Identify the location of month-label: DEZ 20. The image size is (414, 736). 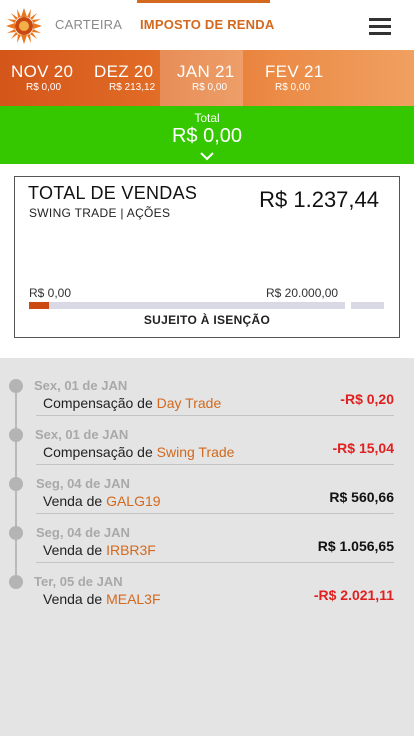
(124, 71).